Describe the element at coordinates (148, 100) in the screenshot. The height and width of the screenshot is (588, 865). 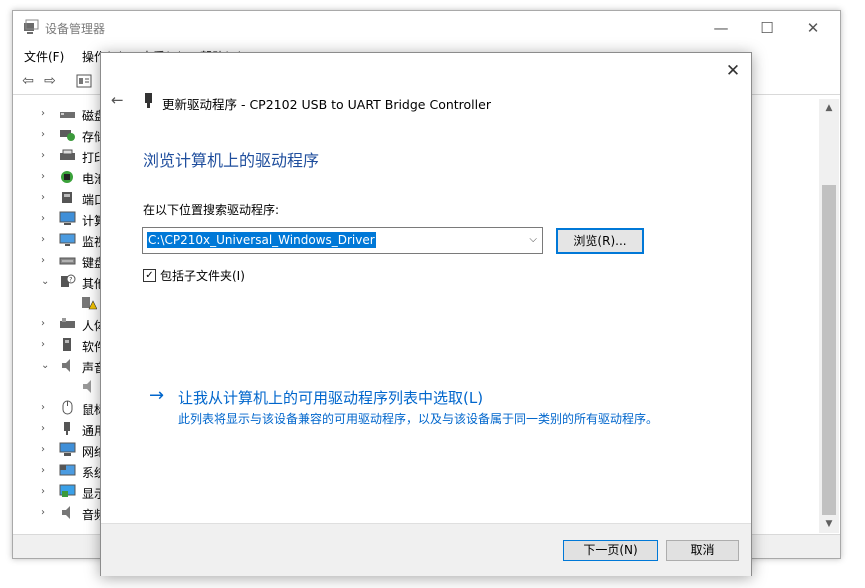
I see `usb-device-icon` at that location.